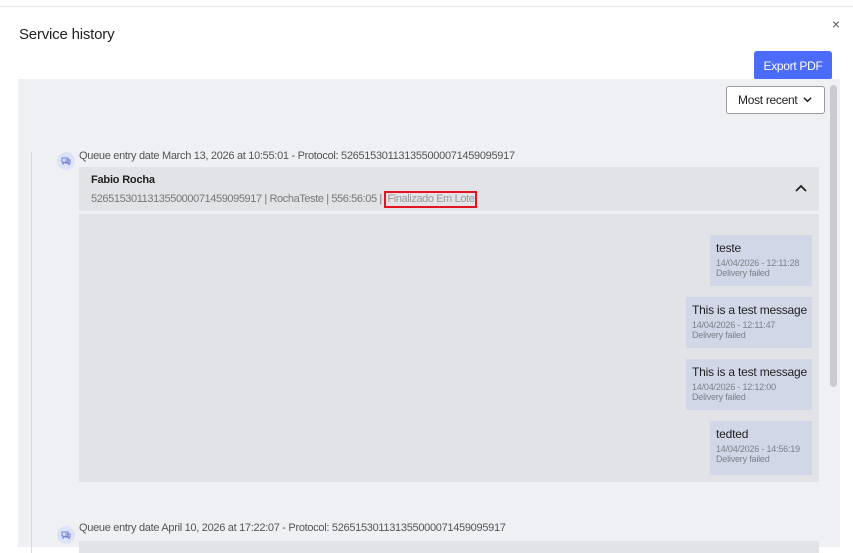 The image size is (853, 553). What do you see at coordinates (729, 248) in the screenshot?
I see `message-text: teste` at bounding box center [729, 248].